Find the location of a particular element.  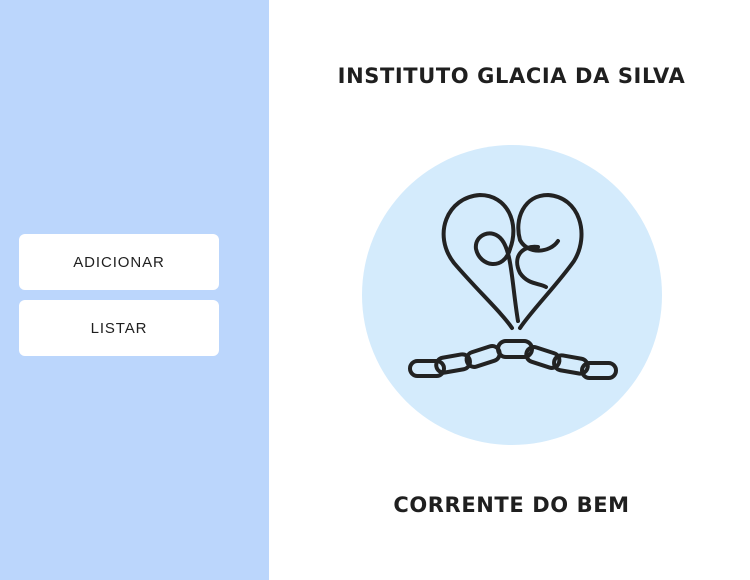

add-button: ADICIONAR is located at coordinates (119, 262).